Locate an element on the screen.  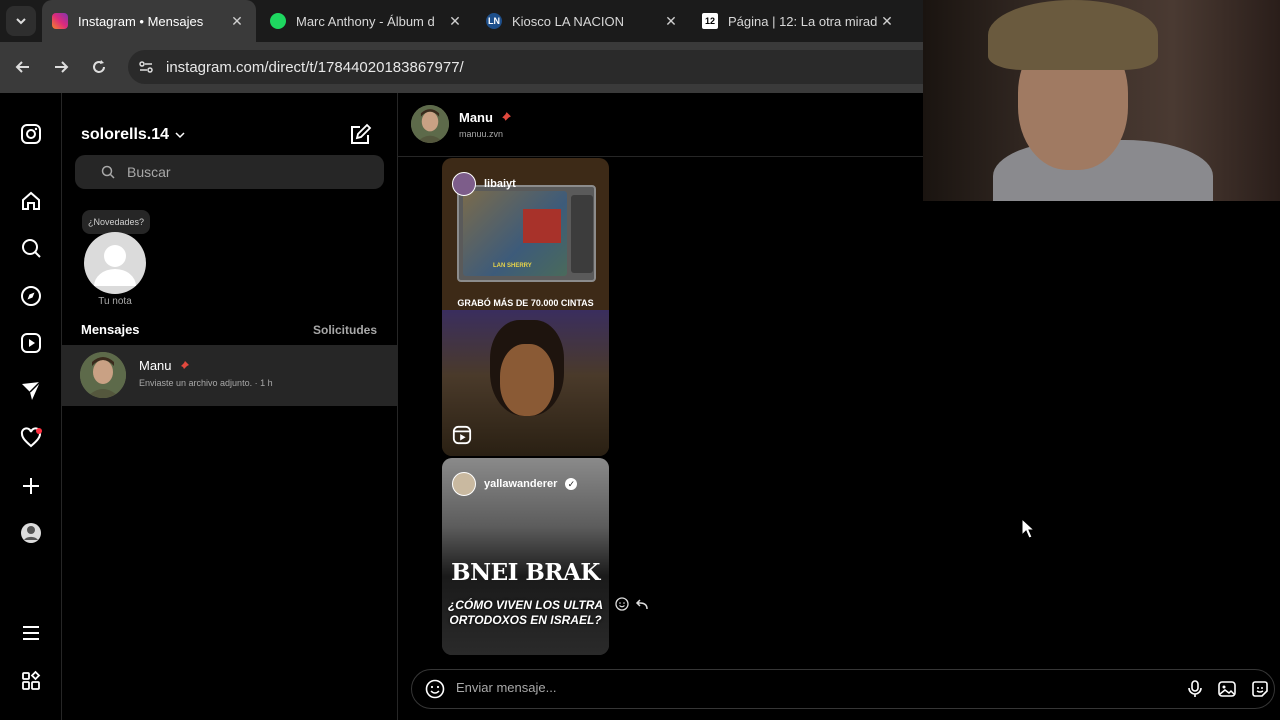
reload-button is located at coordinates (99, 67).